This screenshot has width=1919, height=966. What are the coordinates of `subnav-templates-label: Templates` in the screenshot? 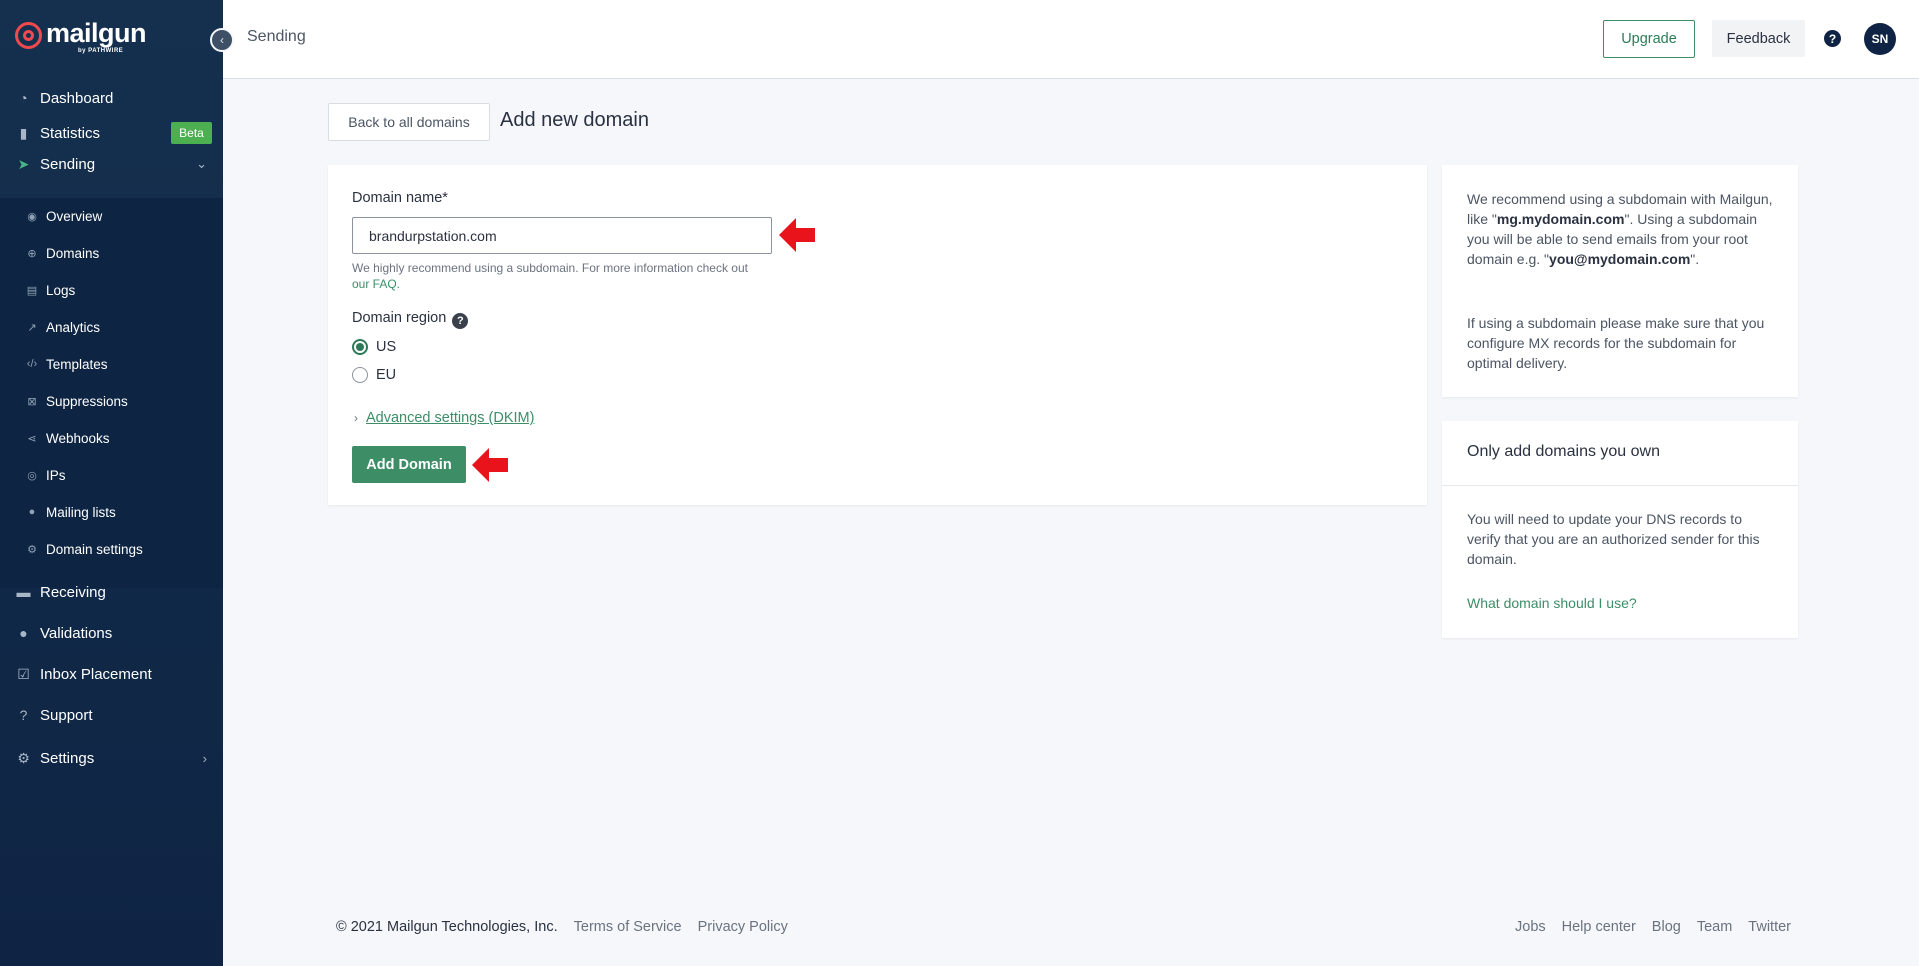 It's located at (77, 364).